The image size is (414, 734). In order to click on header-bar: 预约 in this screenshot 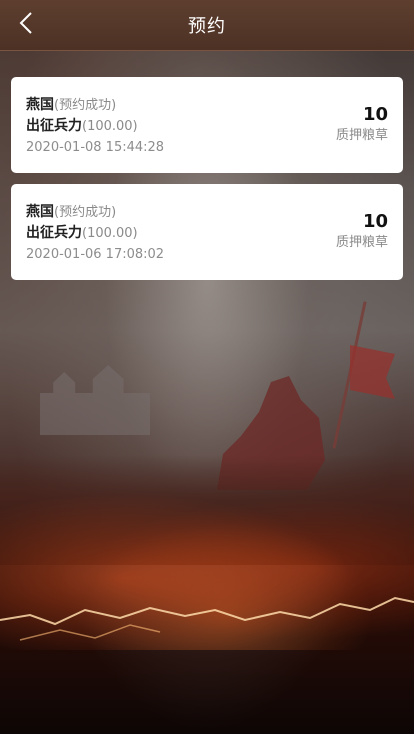, I will do `click(207, 25)`.